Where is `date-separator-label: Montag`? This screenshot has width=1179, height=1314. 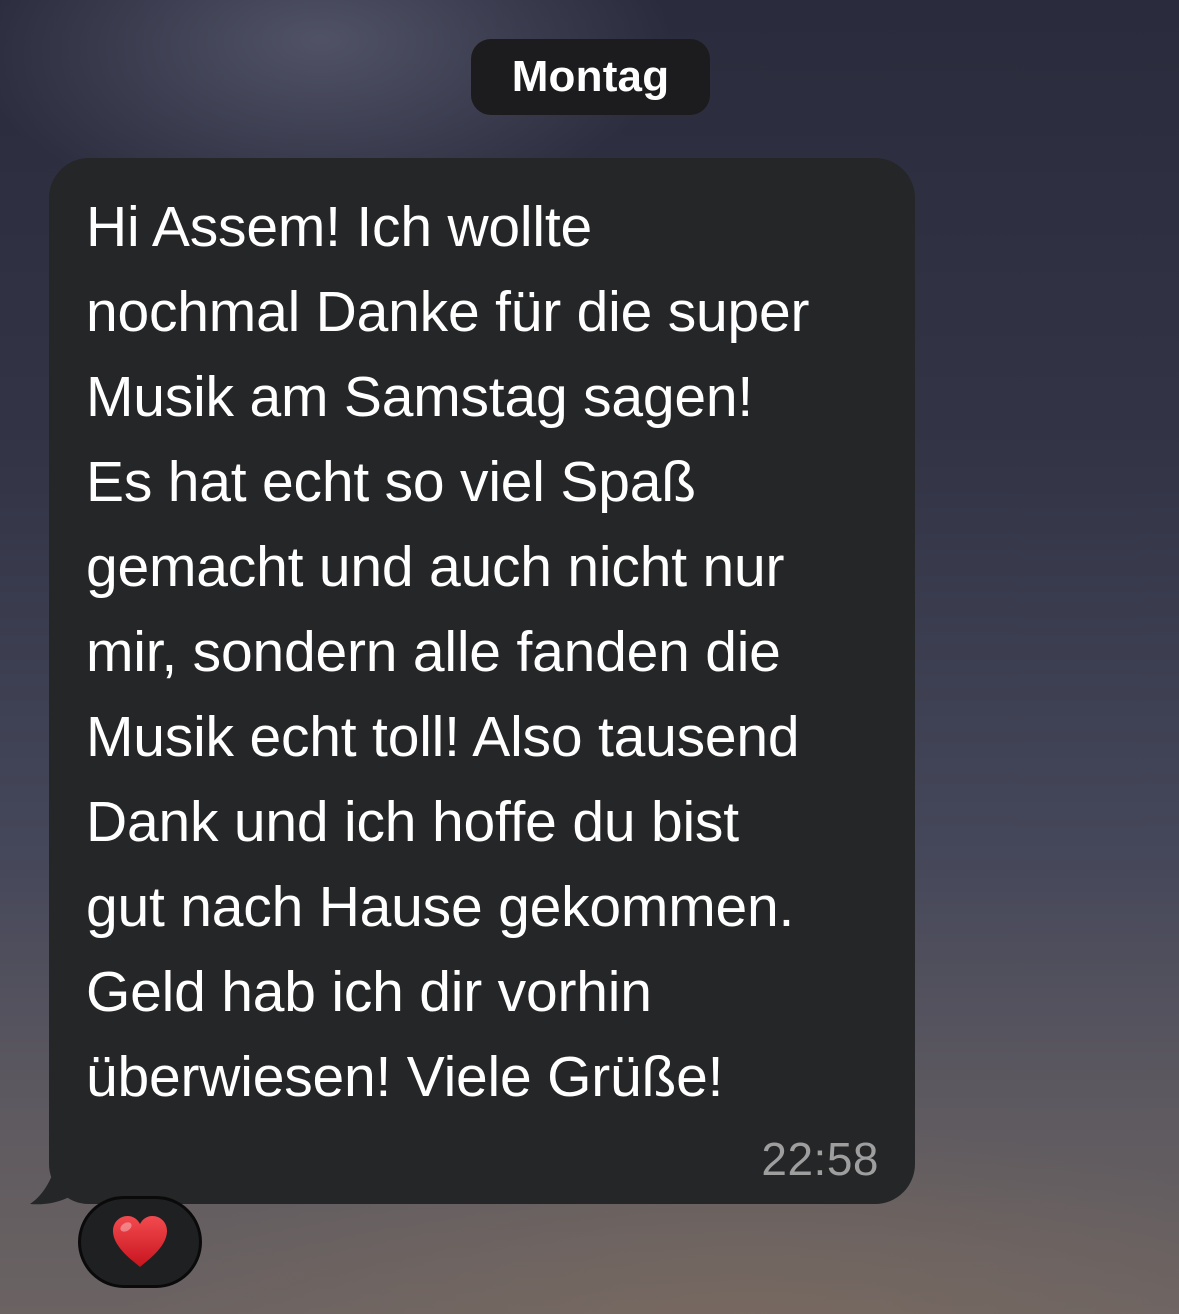
date-separator-label: Montag is located at coordinates (590, 76).